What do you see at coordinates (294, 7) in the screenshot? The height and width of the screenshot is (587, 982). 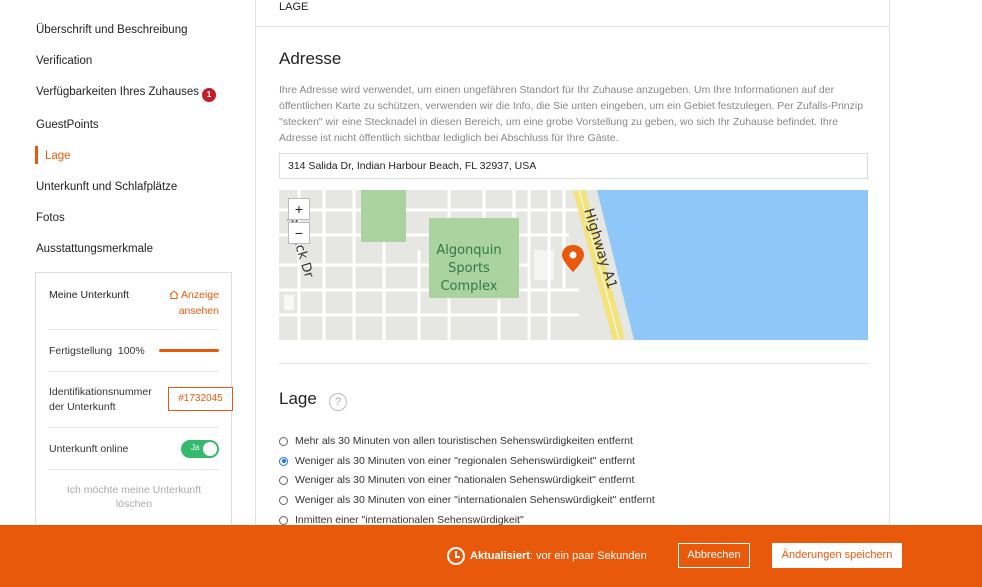 I see `section-header-label: LAGE` at bounding box center [294, 7].